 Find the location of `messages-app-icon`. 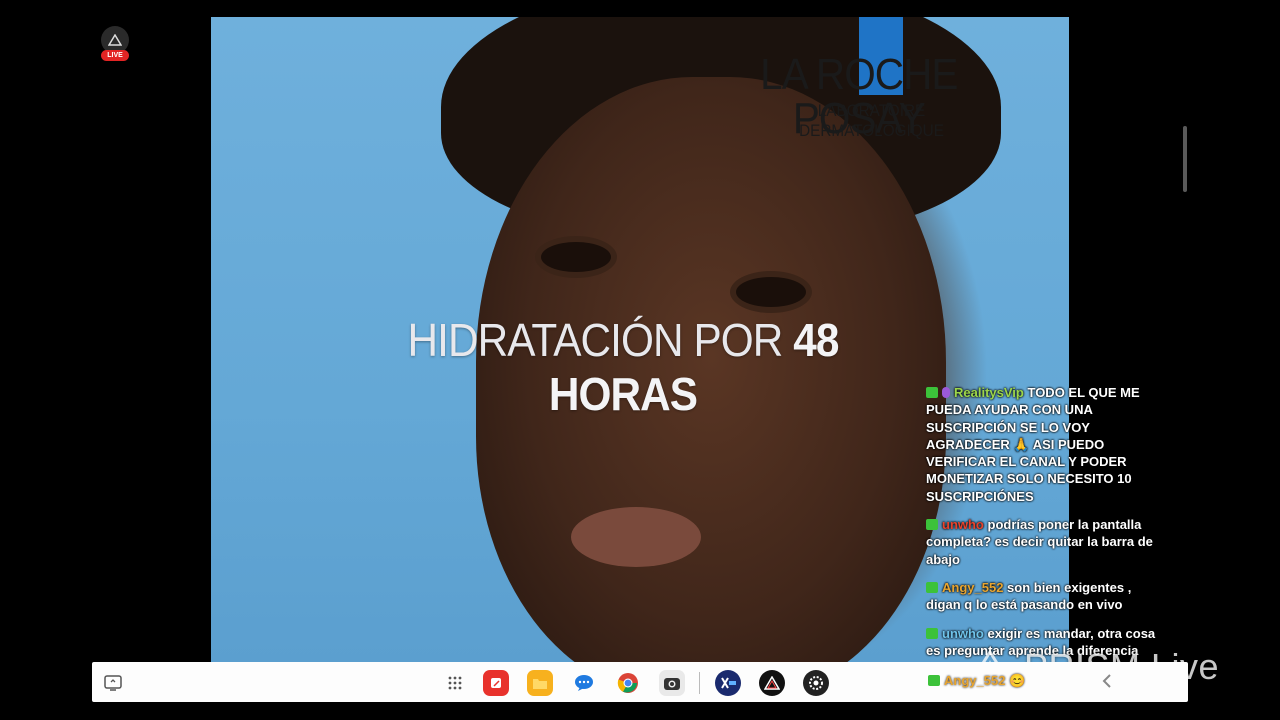

messages-app-icon is located at coordinates (584, 683).